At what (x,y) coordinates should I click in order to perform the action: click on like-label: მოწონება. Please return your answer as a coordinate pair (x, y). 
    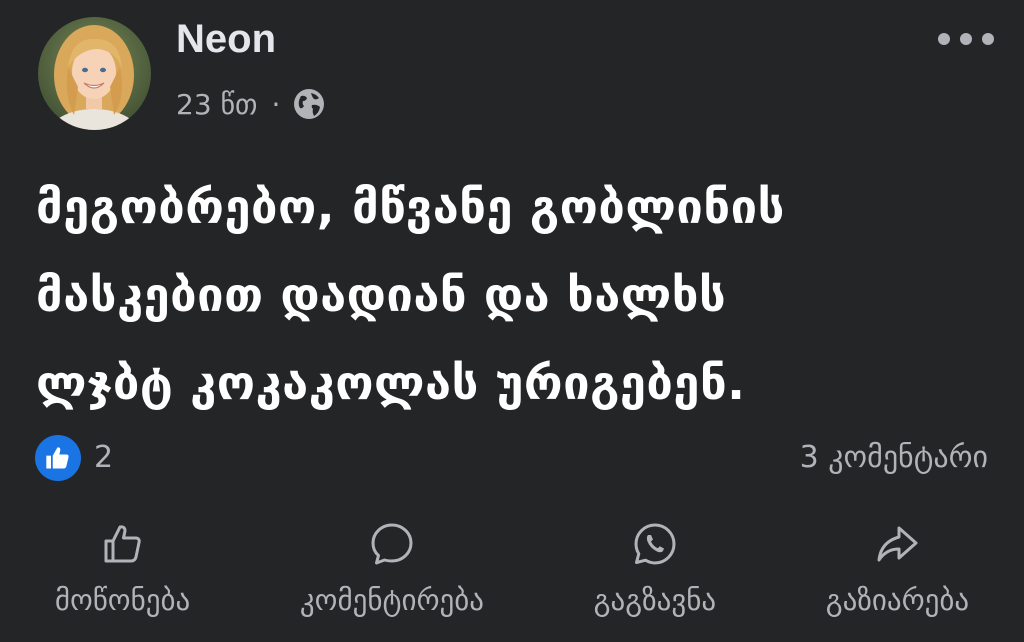
    Looking at the image, I should click on (122, 600).